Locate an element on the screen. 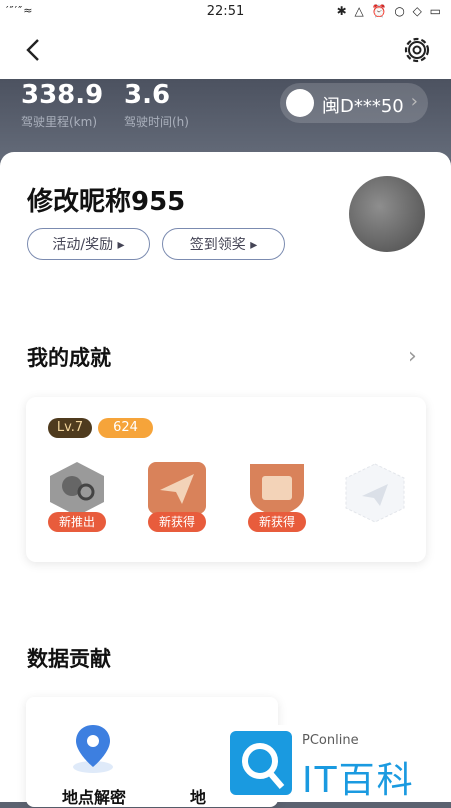 This screenshot has width=451, height=808. pconline-logo is located at coordinates (261, 763).